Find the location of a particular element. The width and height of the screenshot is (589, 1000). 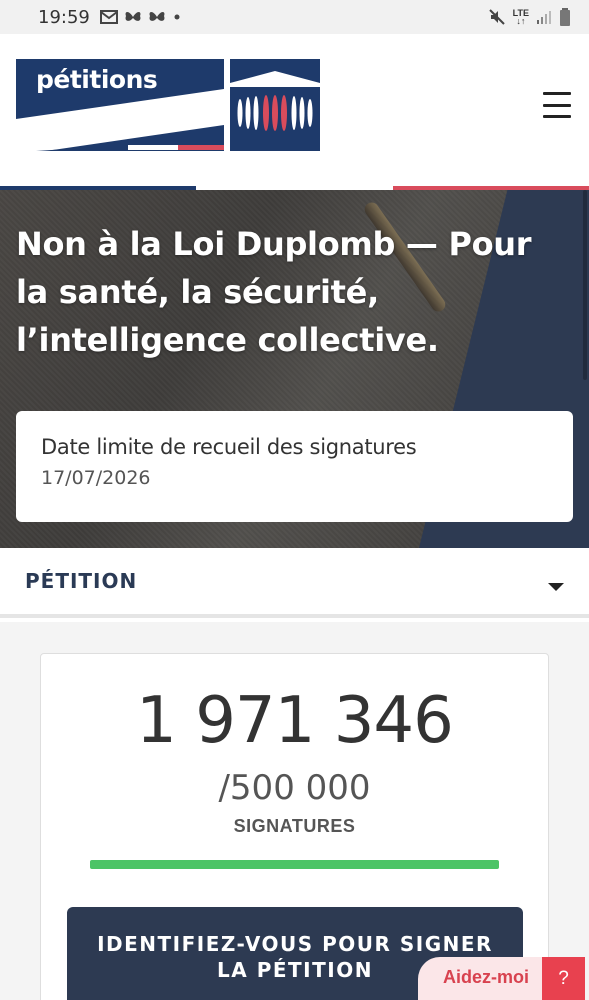

logo-text: pétitions is located at coordinates (97, 79).